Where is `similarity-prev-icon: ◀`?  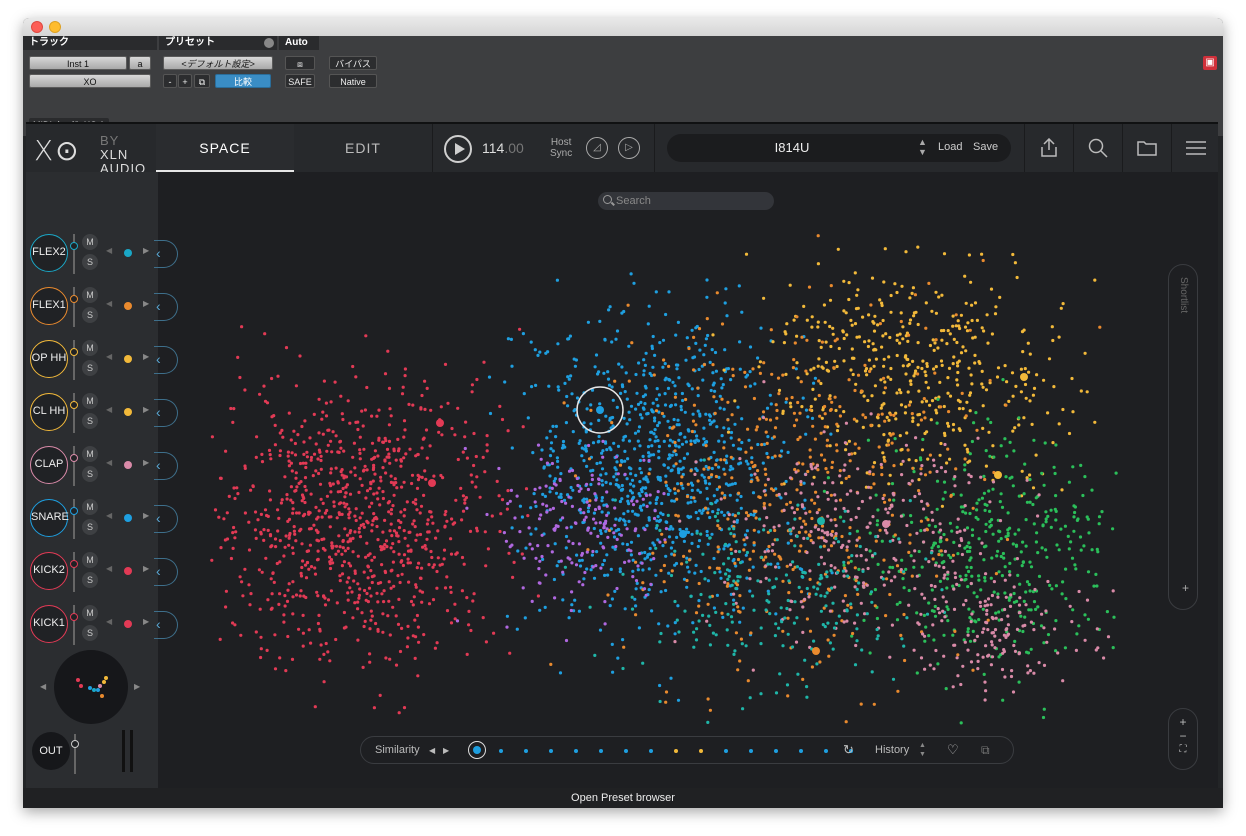
similarity-prev-icon: ◀ is located at coordinates (432, 750).